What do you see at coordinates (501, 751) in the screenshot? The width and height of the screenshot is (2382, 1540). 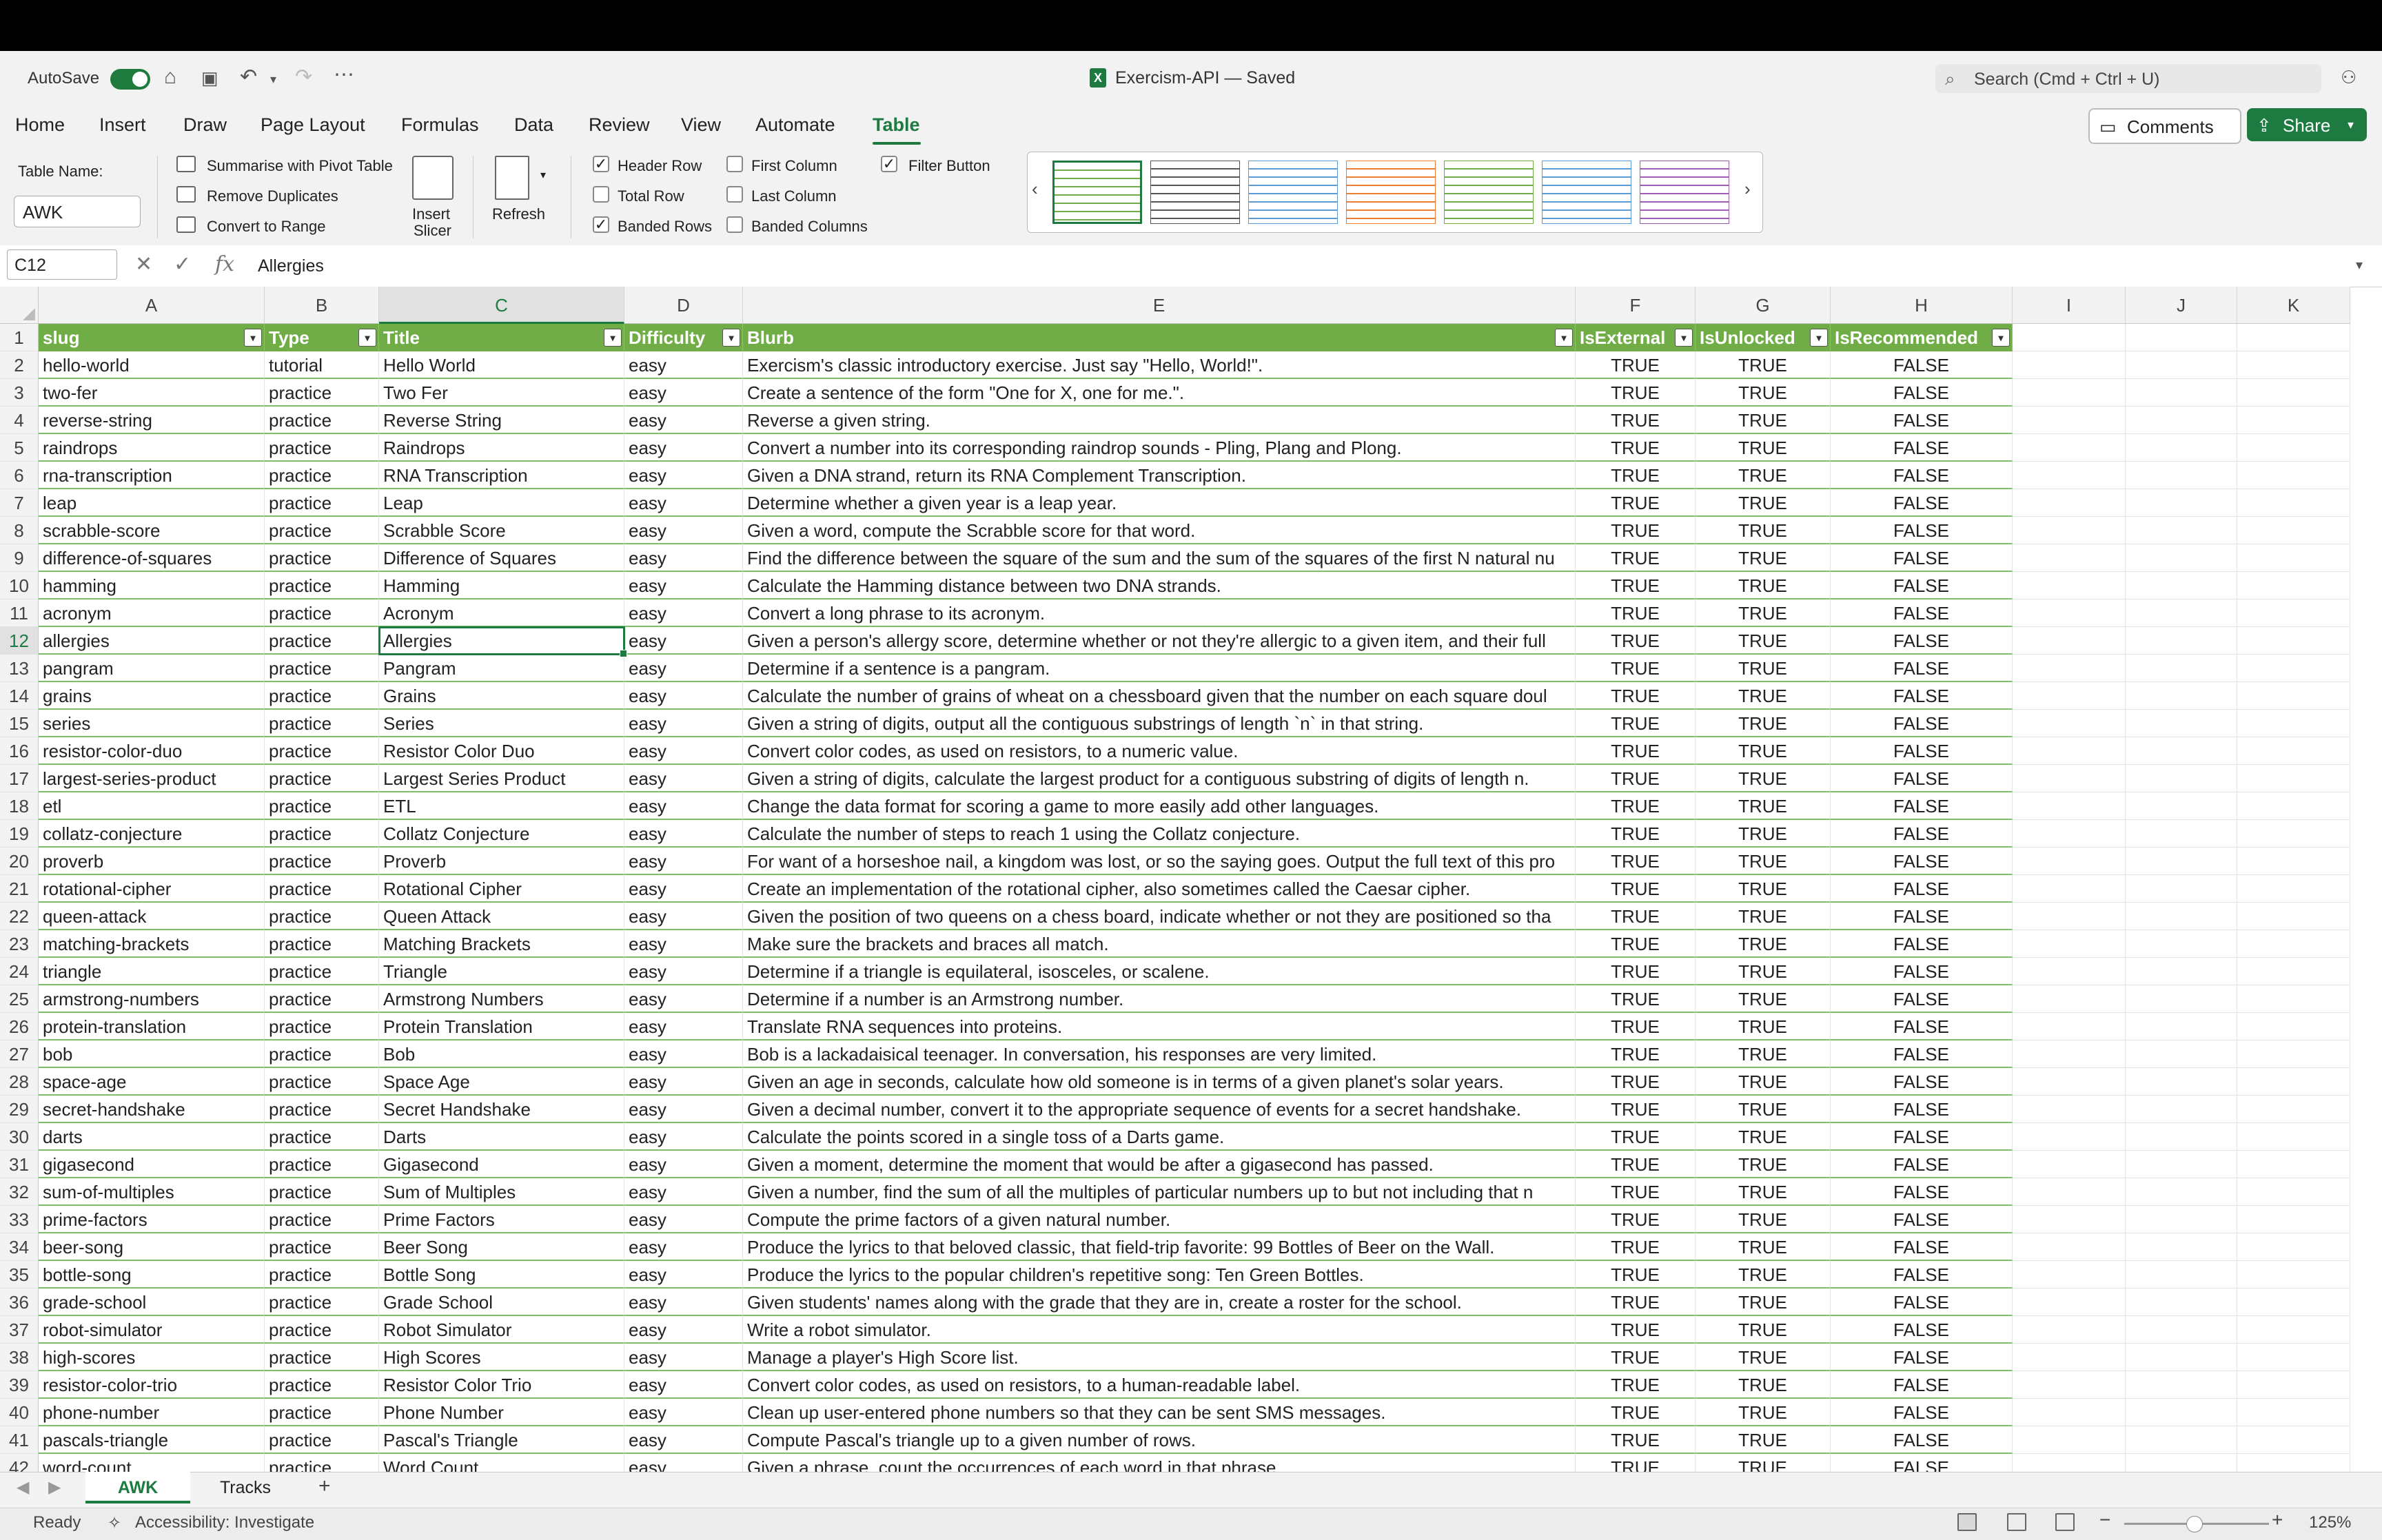 I see `table-cell: Resistor Color Duo` at bounding box center [501, 751].